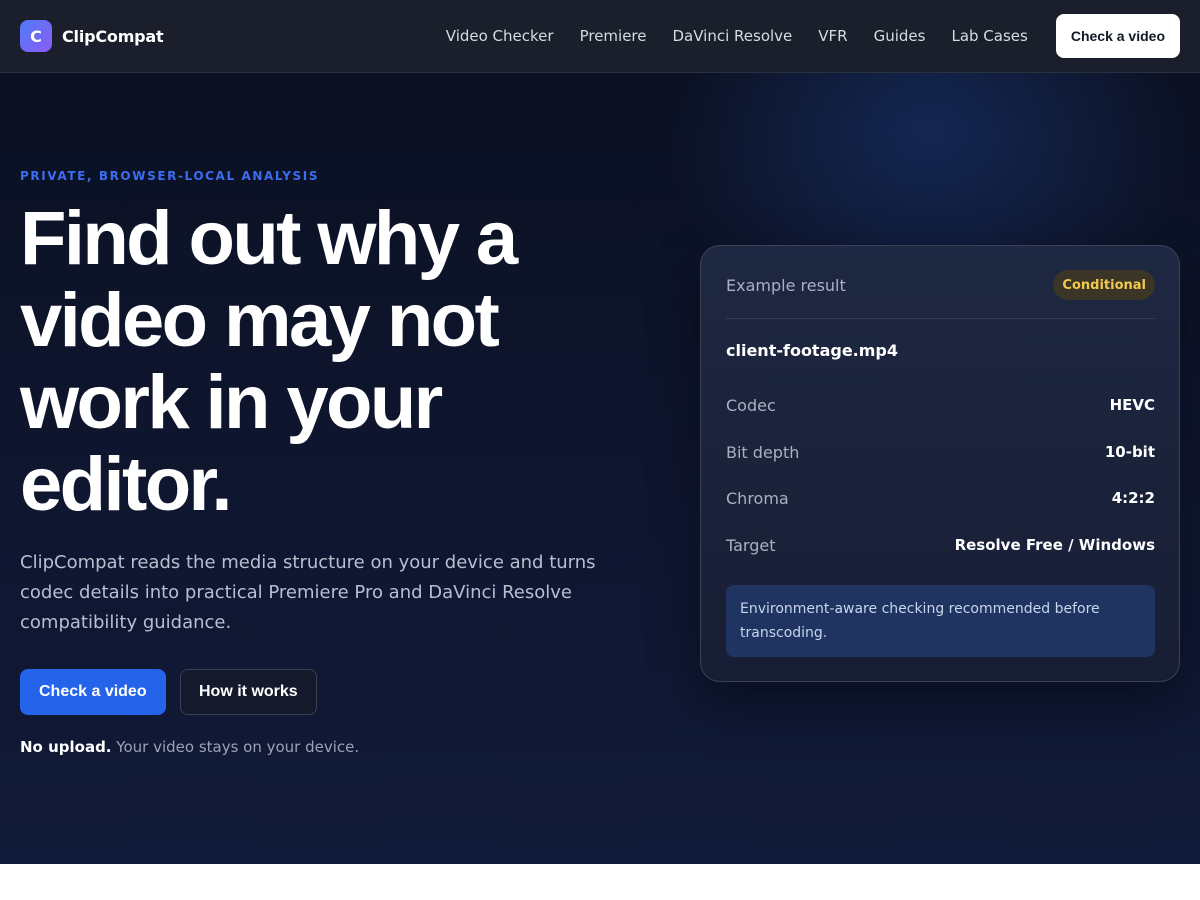 This screenshot has width=1200, height=900. What do you see at coordinates (170, 176) in the screenshot?
I see `hero-eyebrow: PRIVATE, BROWSER-LOCAL ANALYSIS` at bounding box center [170, 176].